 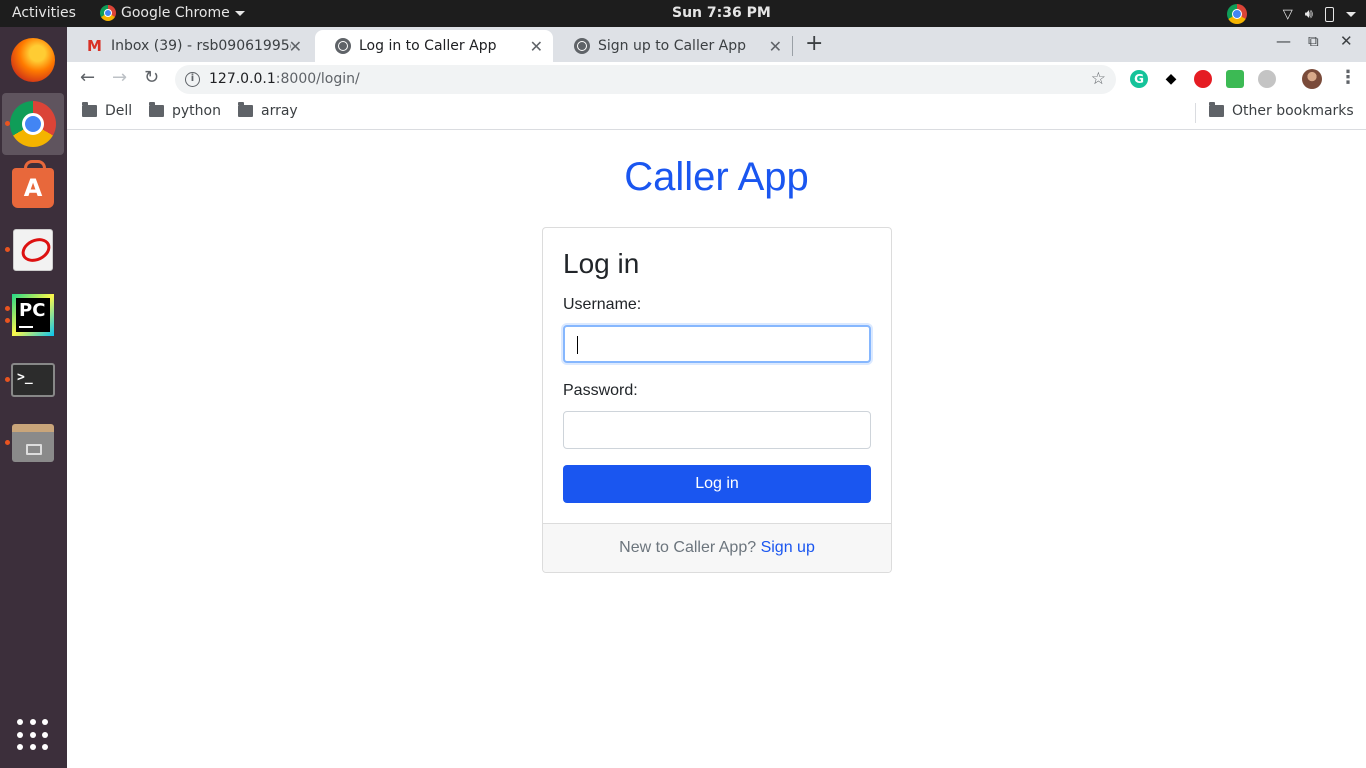 What do you see at coordinates (1267, 79) in the screenshot?
I see `globe-extension-icon` at bounding box center [1267, 79].